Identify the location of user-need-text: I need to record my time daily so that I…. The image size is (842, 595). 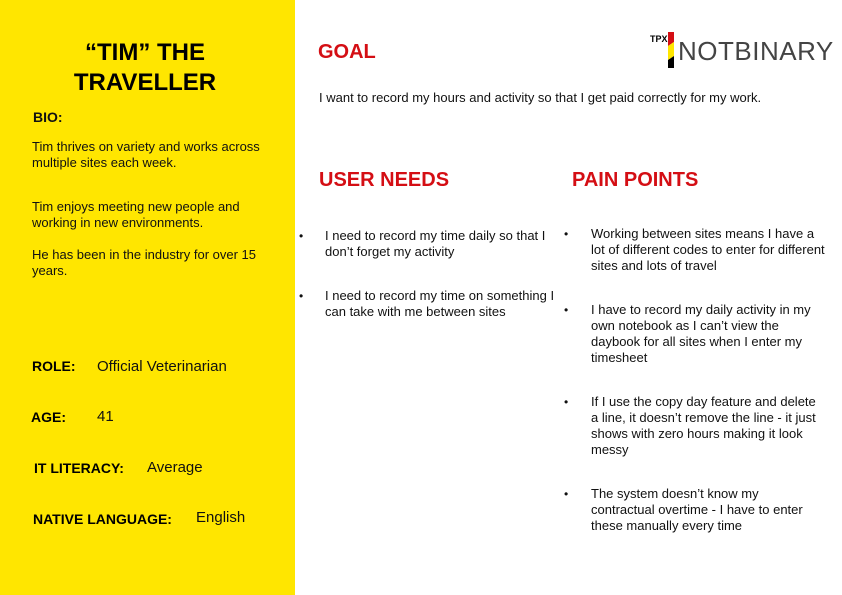
(435, 243).